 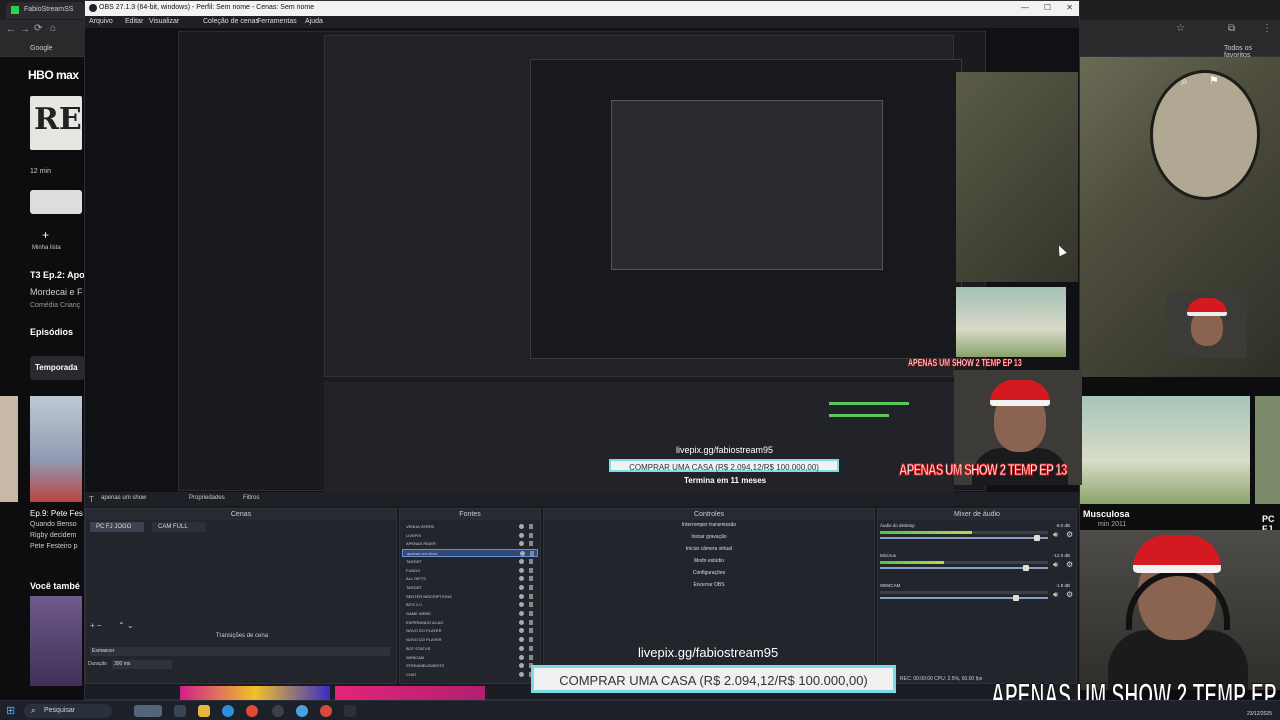 What do you see at coordinates (9, 449) in the screenshot?
I see `prev-episode-thumb` at bounding box center [9, 449].